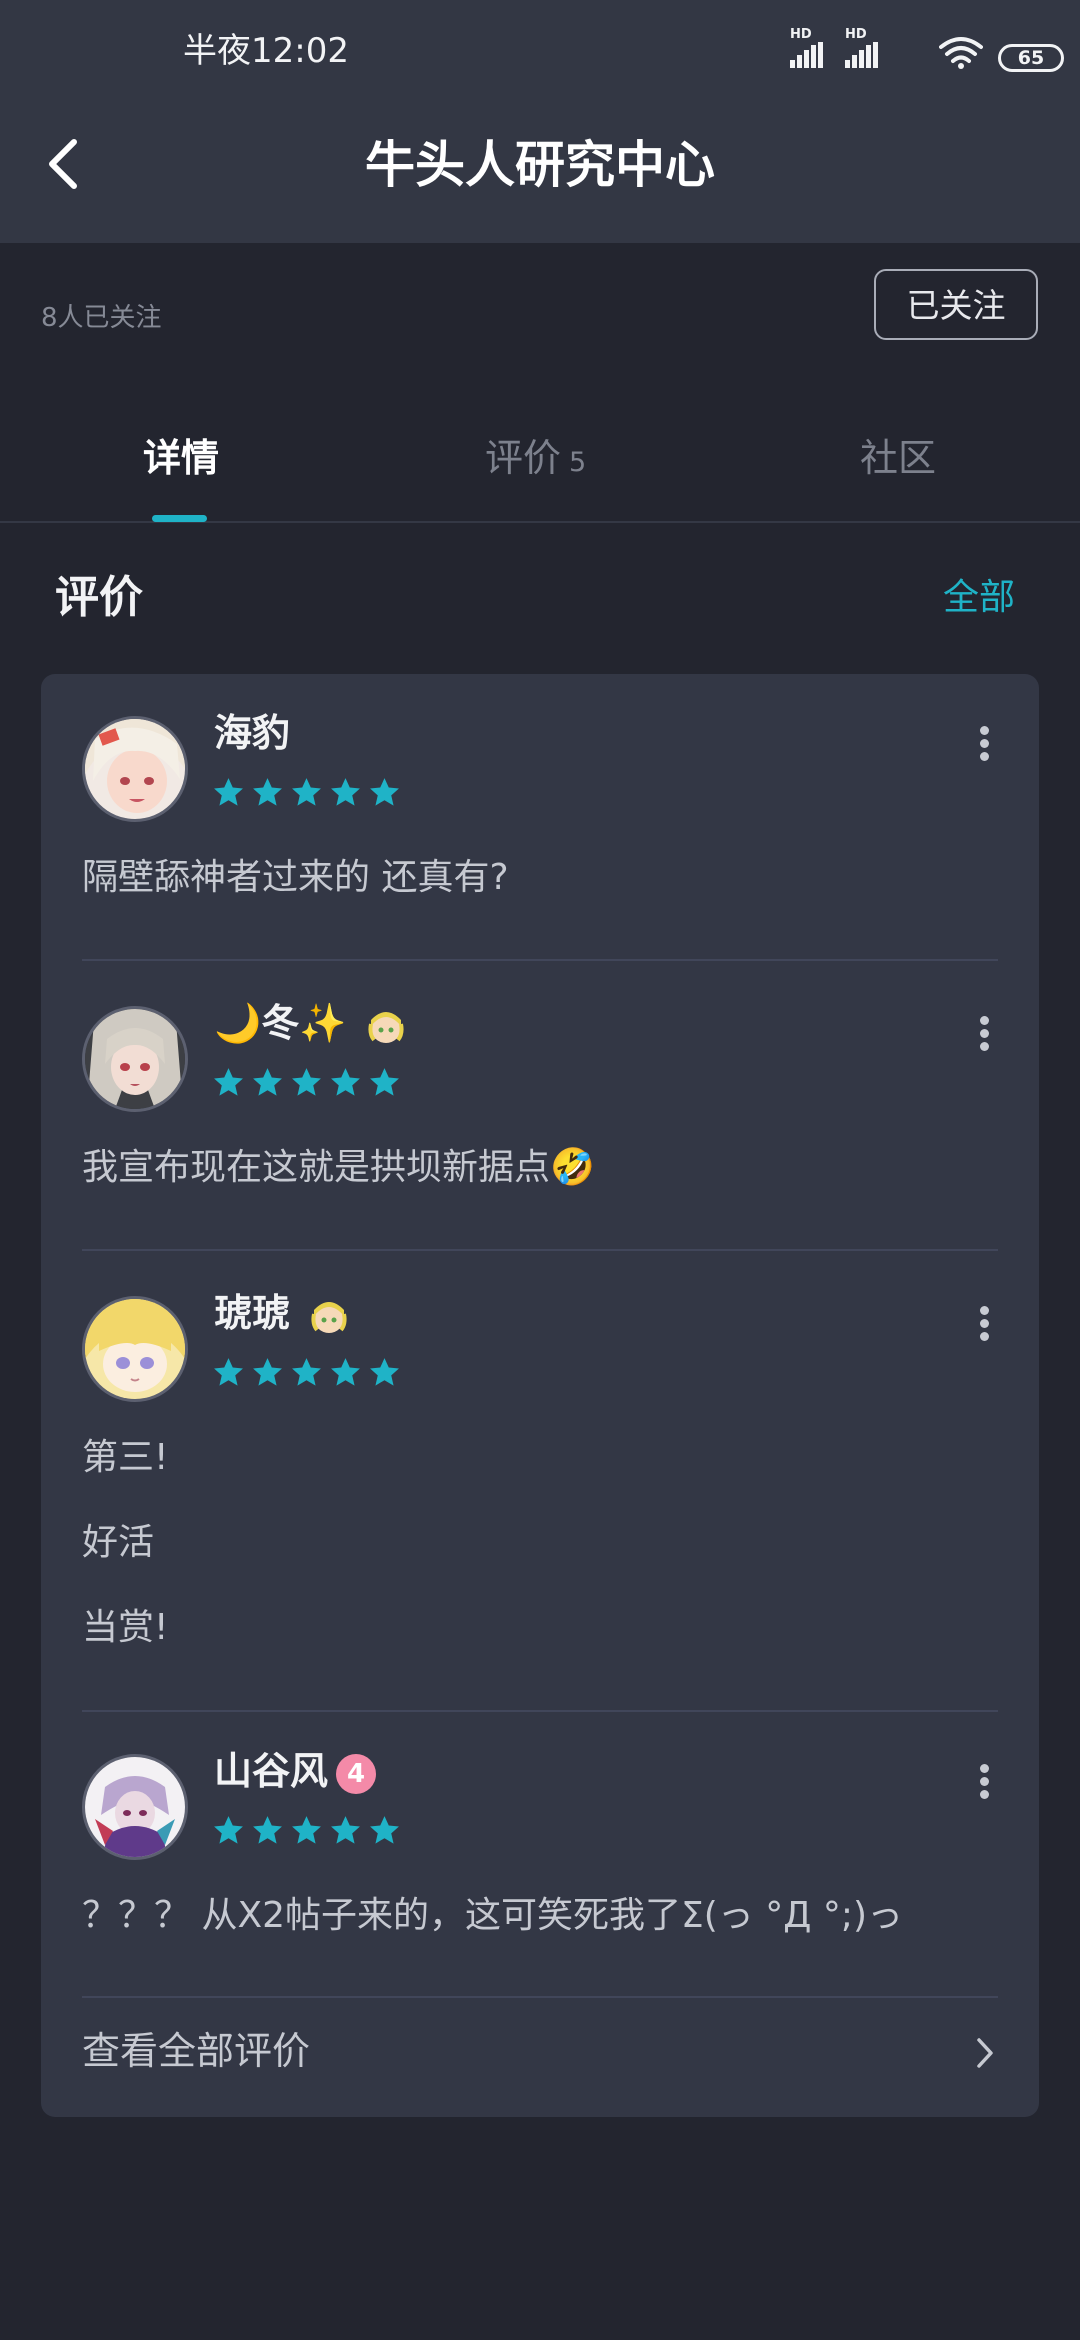 The image size is (1080, 2340). I want to click on follow-button: 已关注, so click(956, 304).